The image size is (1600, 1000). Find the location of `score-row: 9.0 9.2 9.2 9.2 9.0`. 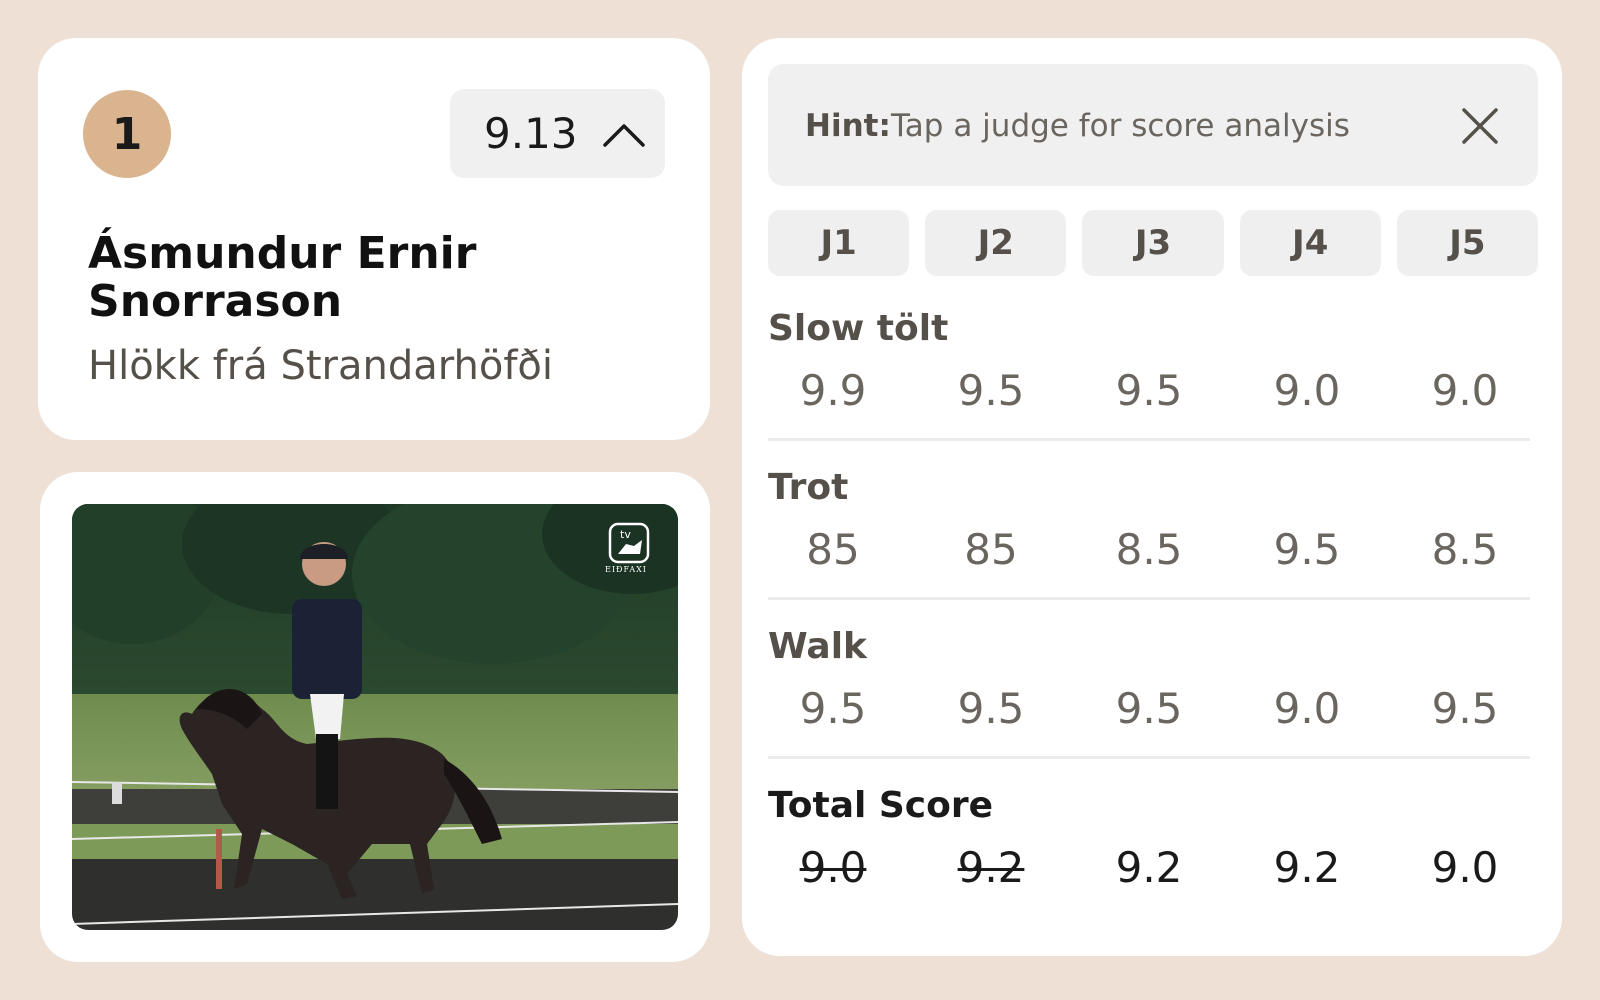

score-row: 9.0 9.2 9.2 9.2 9.0 is located at coordinates (1149, 868).